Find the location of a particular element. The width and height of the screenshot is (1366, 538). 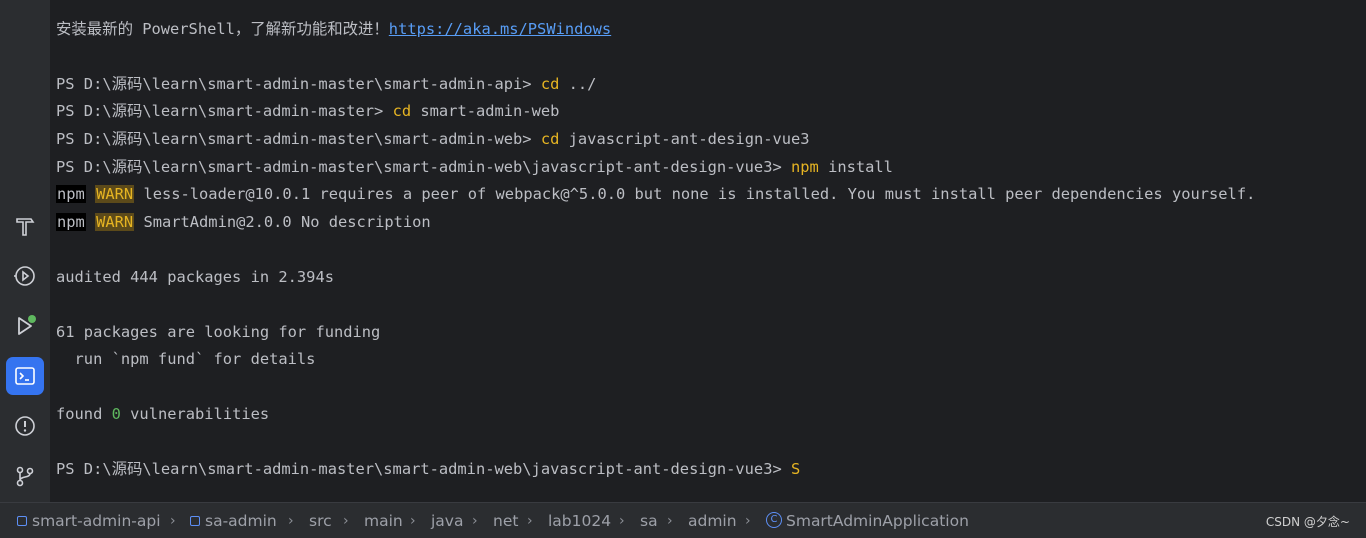

breadcrumb-item: lab1024 is located at coordinates (579, 521).